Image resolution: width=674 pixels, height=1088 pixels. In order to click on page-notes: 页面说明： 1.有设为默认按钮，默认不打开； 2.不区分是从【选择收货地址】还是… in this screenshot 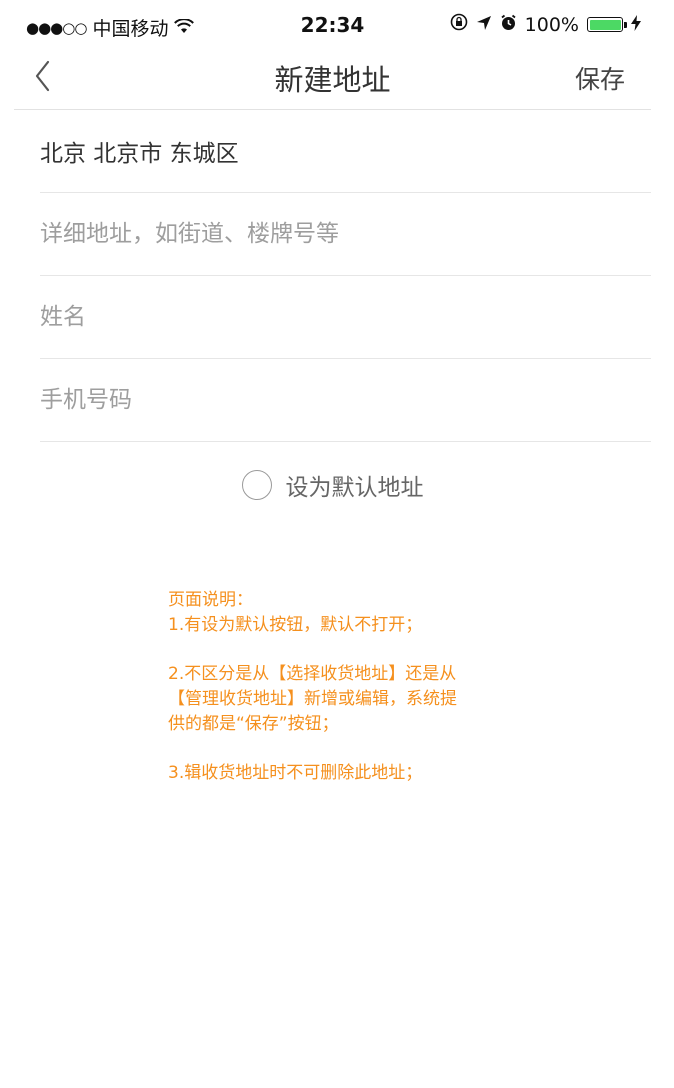, I will do `click(338, 687)`.